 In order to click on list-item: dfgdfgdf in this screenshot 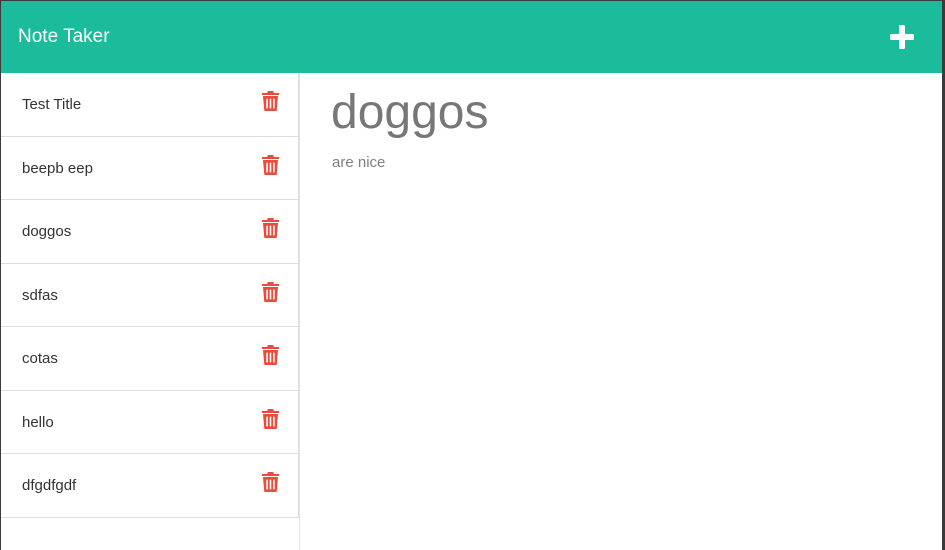, I will do `click(150, 486)`.